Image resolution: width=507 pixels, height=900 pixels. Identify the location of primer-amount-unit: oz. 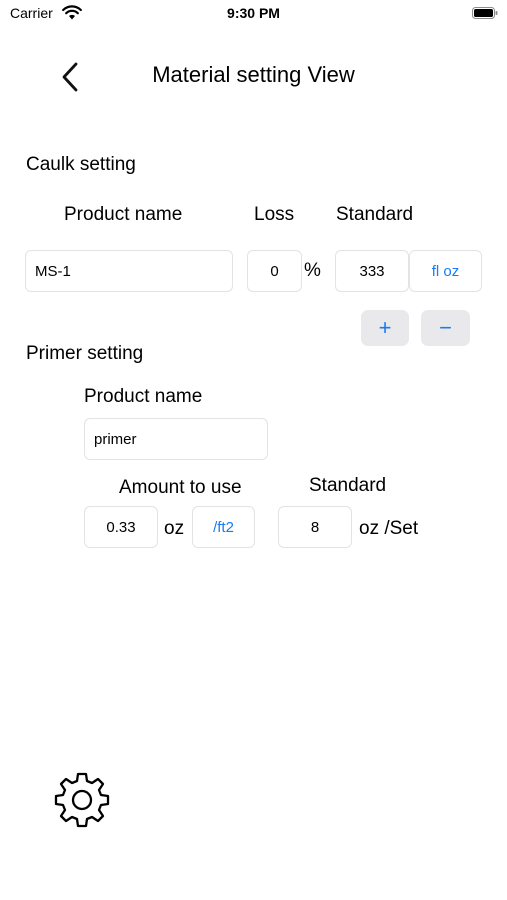
(174, 528).